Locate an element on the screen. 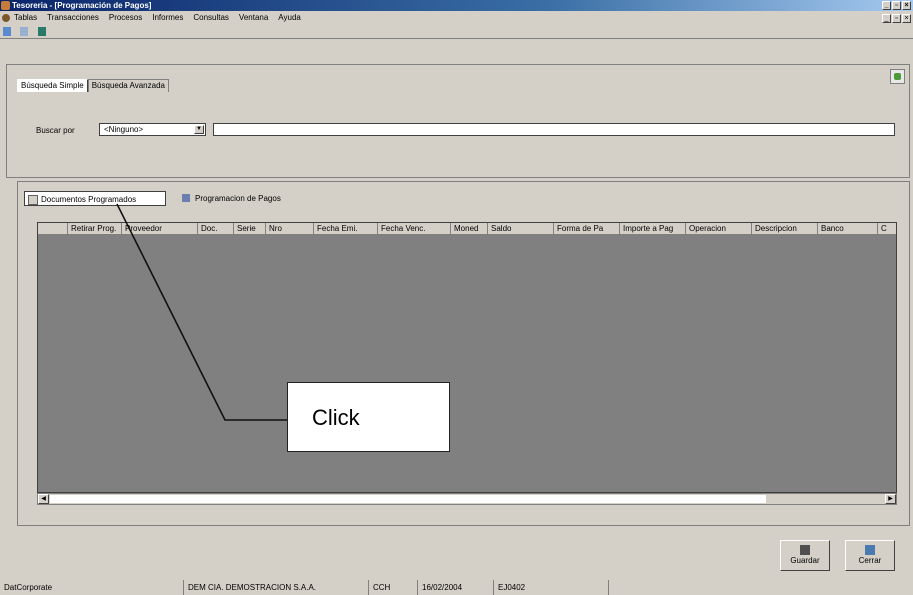  save-button-label: Guardar is located at coordinates (805, 560).